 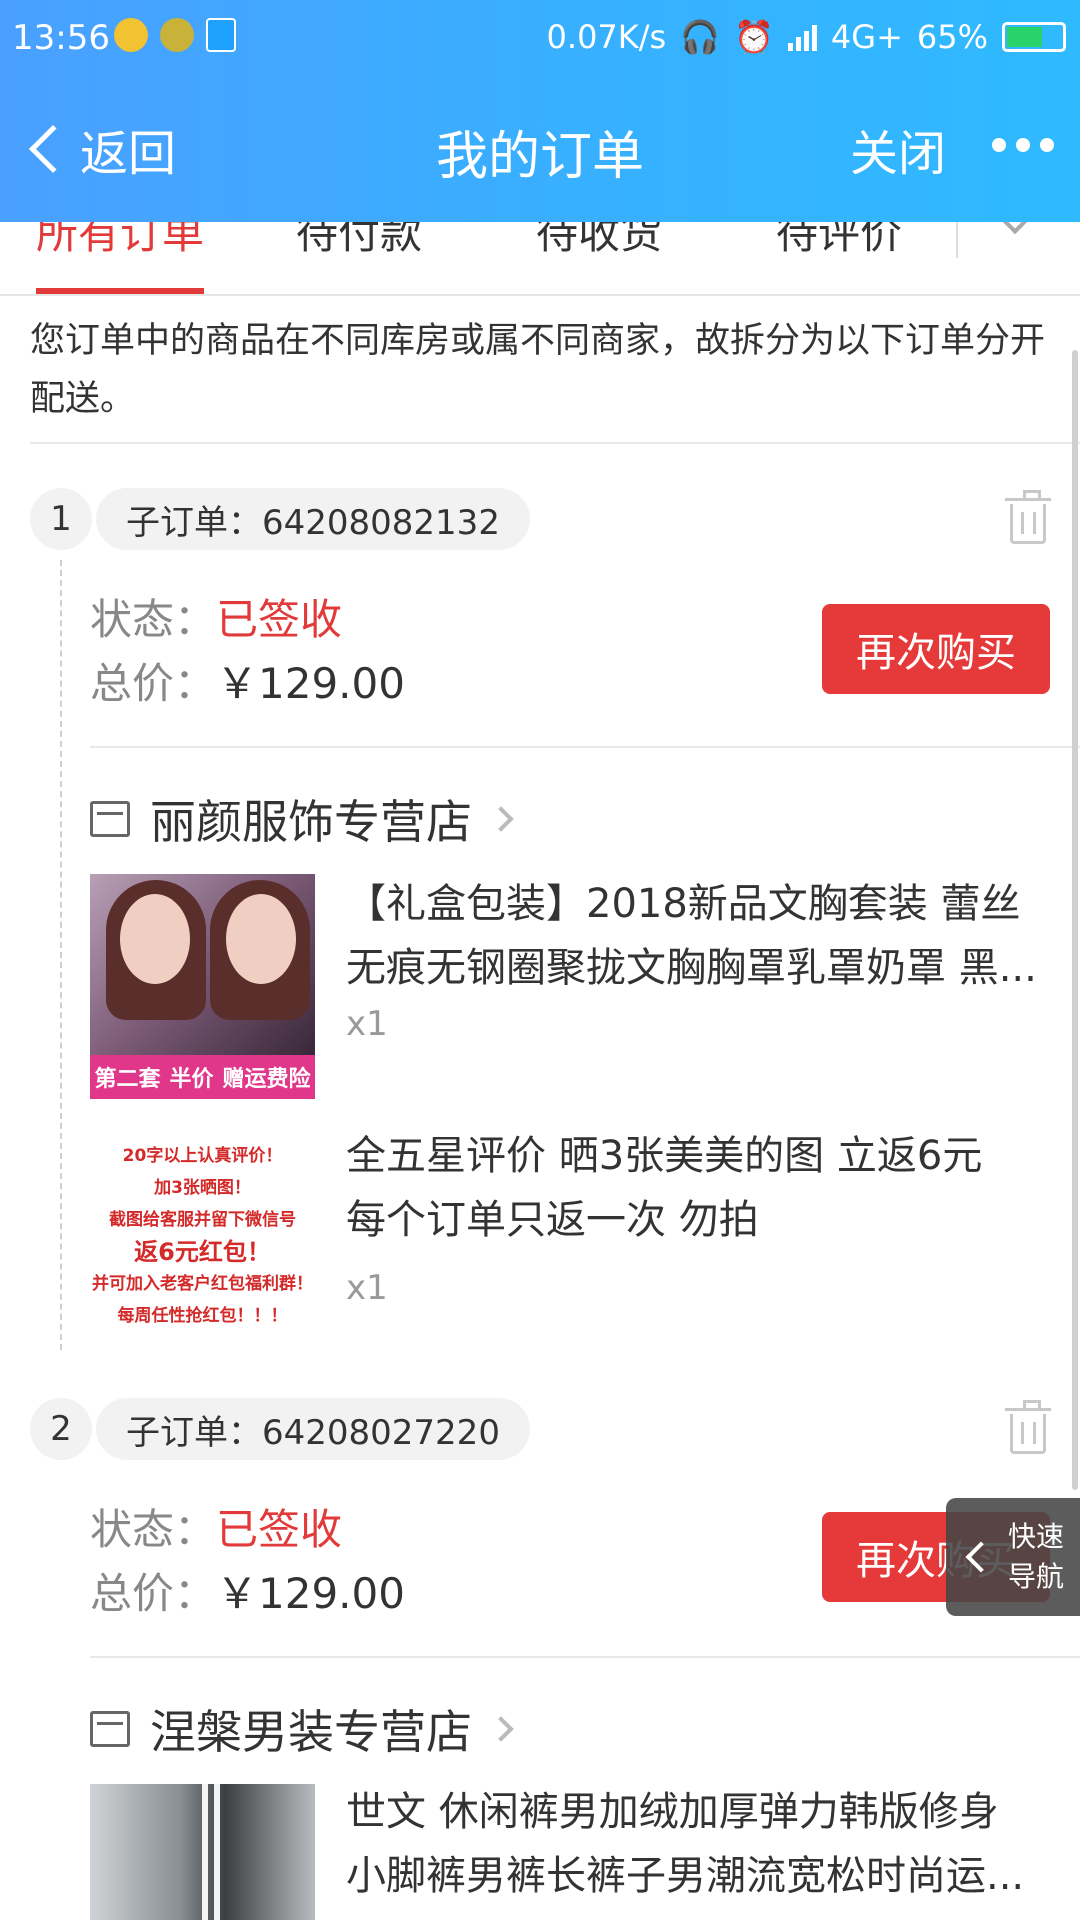 I want to click on order-index-badge: 2, so click(x=61, y=1429).